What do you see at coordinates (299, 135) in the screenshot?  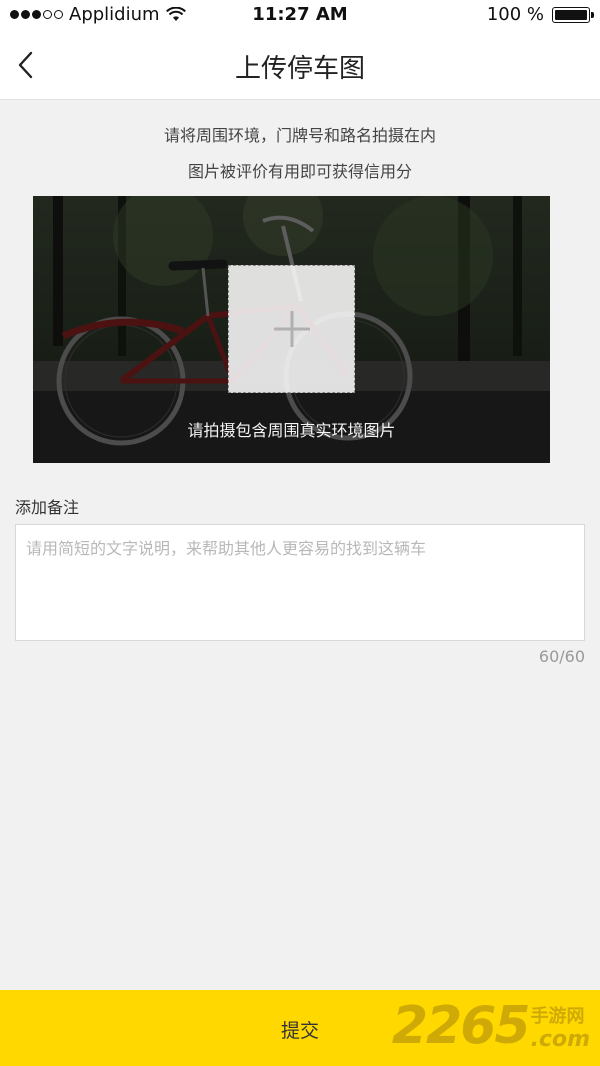 I see `instruction-line-1: 请将周围环境，门牌号和路名拍摄在内` at bounding box center [299, 135].